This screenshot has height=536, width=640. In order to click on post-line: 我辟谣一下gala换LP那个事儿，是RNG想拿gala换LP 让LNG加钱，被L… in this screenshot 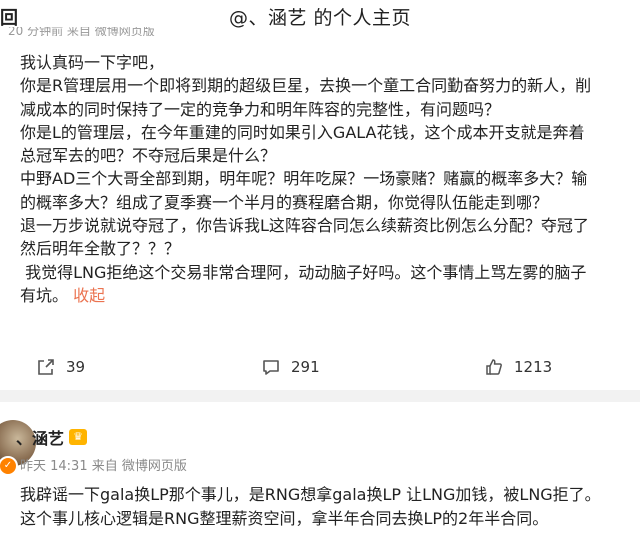, I will do `click(310, 494)`.